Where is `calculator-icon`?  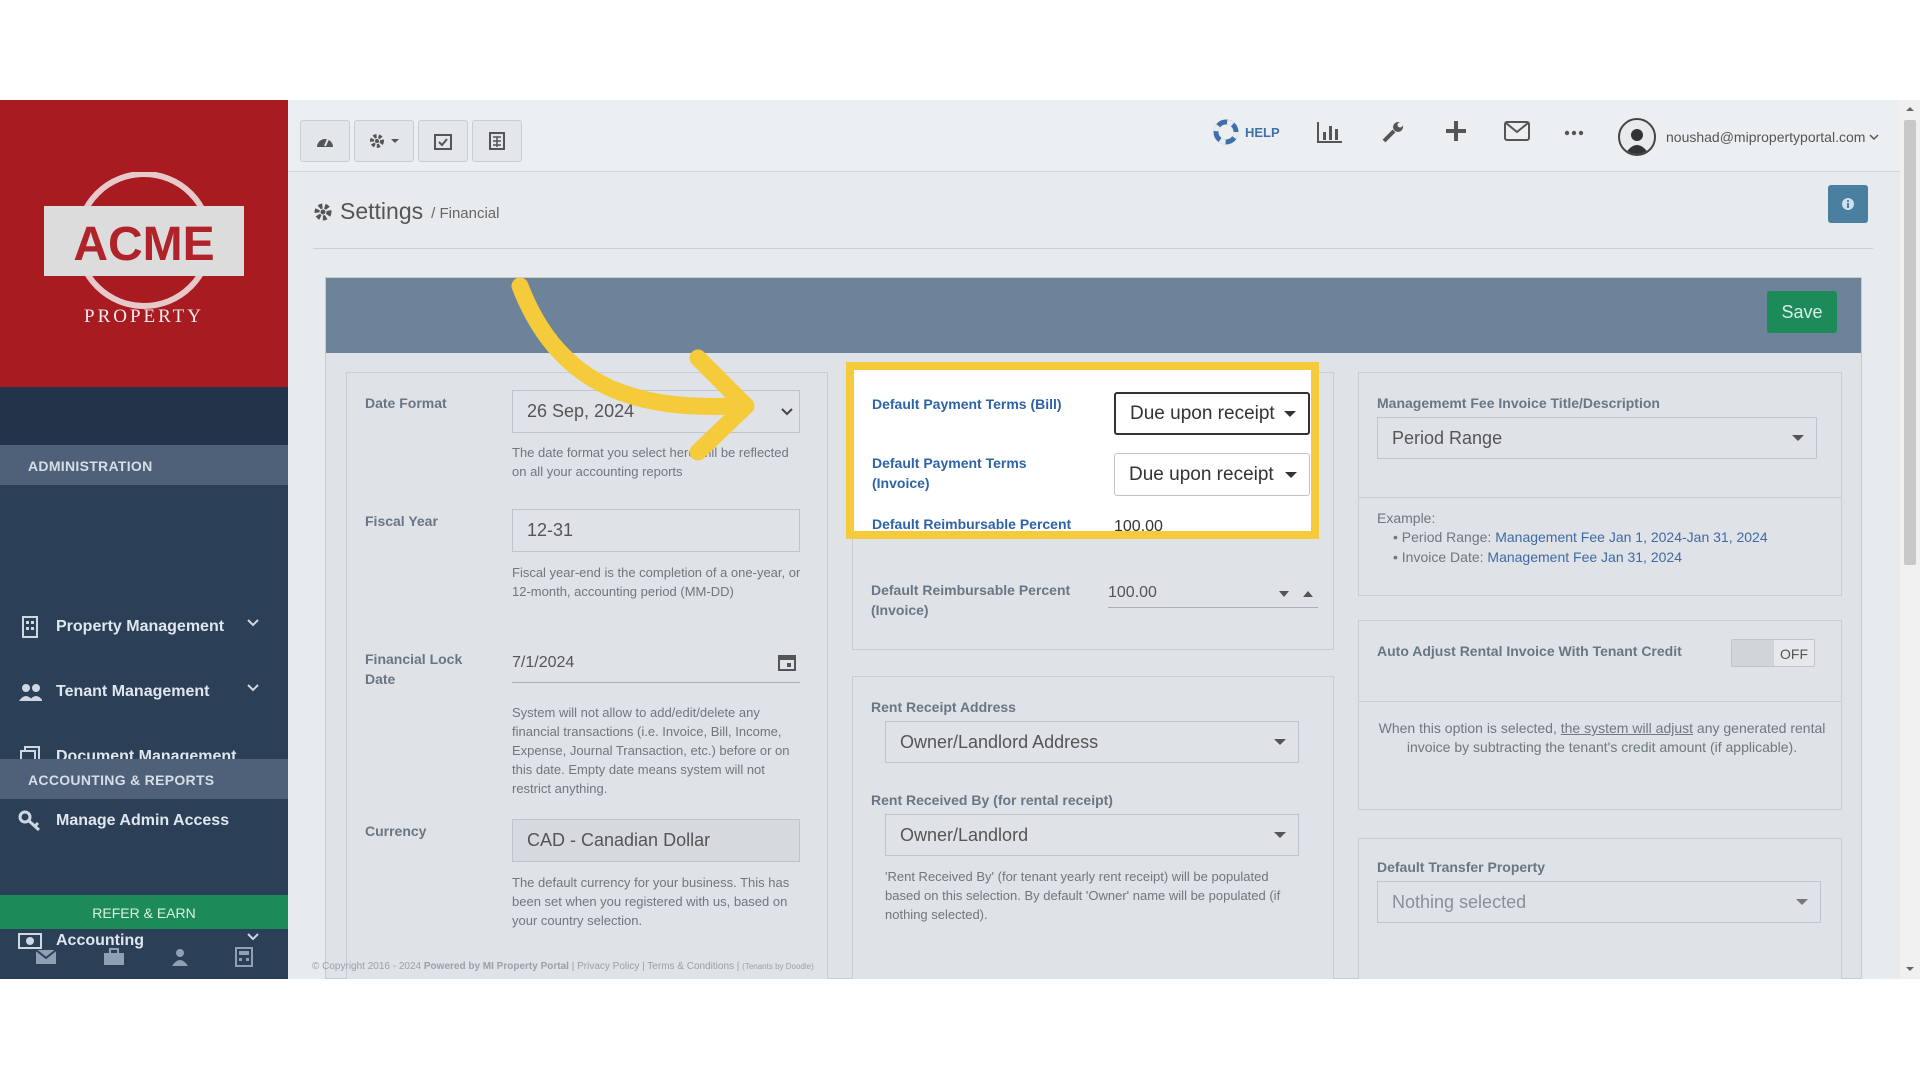
calculator-icon is located at coordinates (244, 957).